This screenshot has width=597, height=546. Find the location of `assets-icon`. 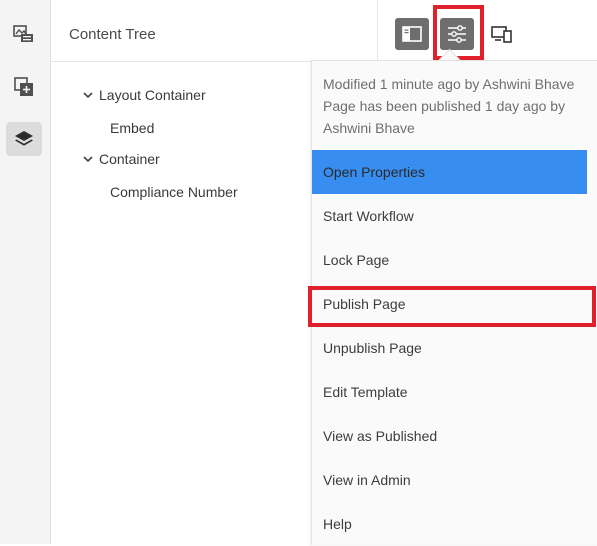

assets-icon is located at coordinates (24, 34).